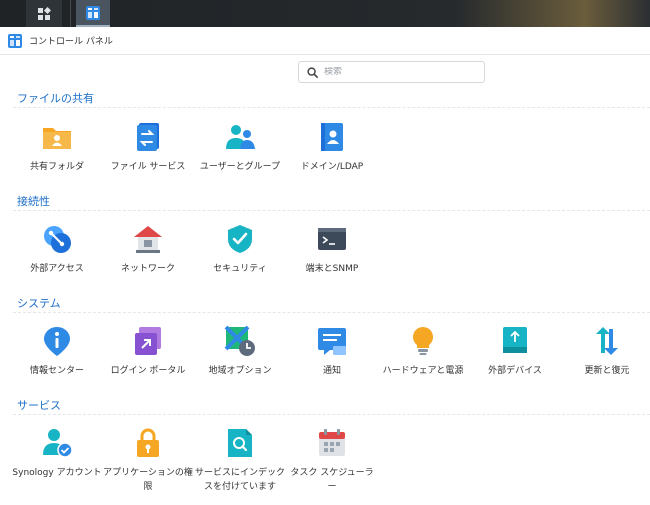 The height and width of the screenshot is (505, 650). What do you see at coordinates (71, 42) in the screenshot?
I see `window-title: コントロール パネル` at bounding box center [71, 42].